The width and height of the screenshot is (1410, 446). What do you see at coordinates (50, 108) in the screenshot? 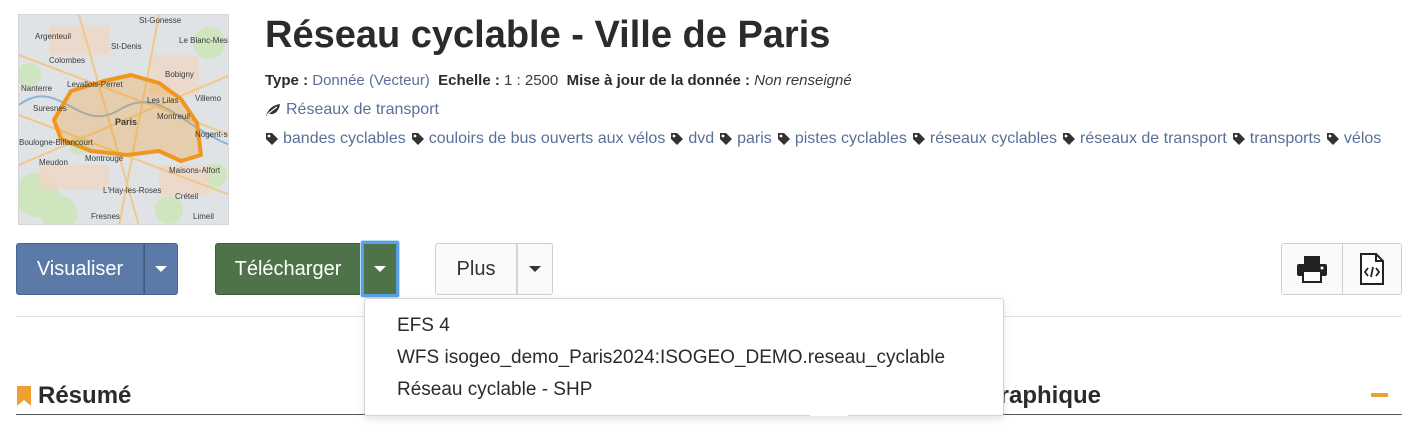
I see `map-label: Suresnes` at bounding box center [50, 108].